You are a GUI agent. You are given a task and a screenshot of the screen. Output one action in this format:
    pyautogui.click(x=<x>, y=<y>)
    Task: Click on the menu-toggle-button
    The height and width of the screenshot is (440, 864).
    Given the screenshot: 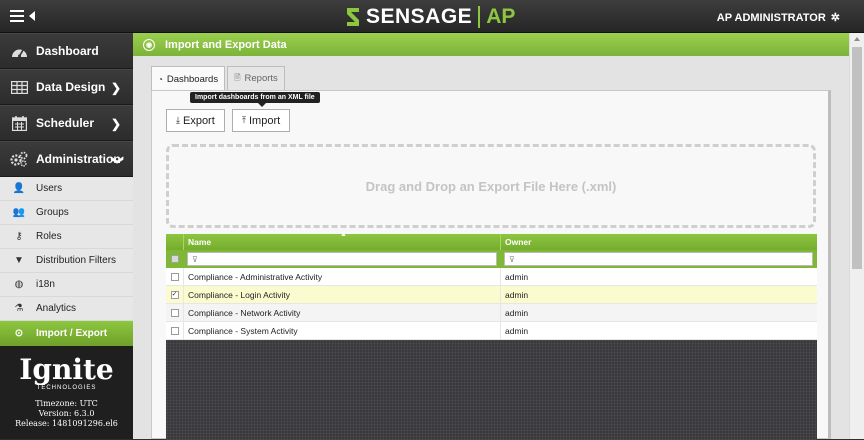 What is the action you would take?
    pyautogui.click(x=25, y=17)
    